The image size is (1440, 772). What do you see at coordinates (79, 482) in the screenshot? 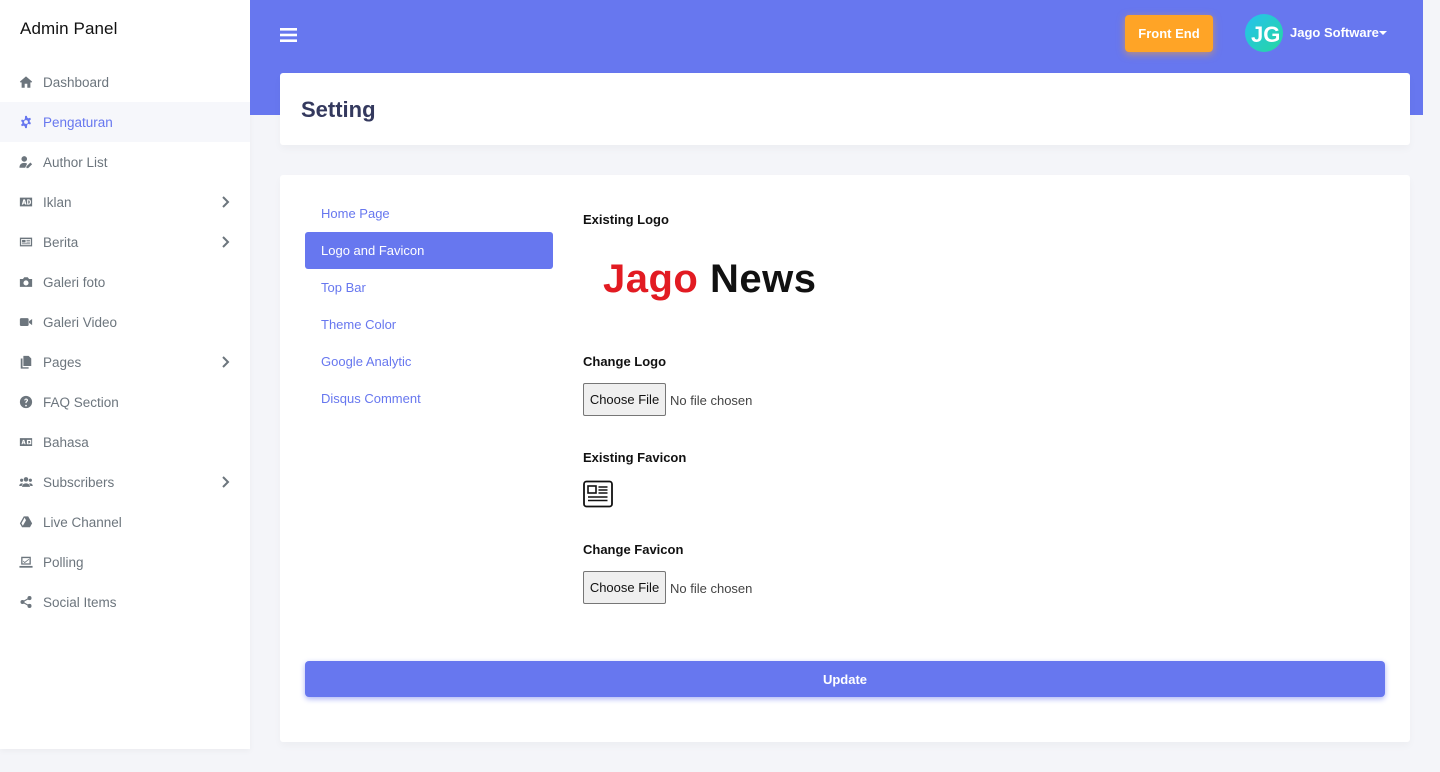
I see `sidebar-item-label: Subscribers` at bounding box center [79, 482].